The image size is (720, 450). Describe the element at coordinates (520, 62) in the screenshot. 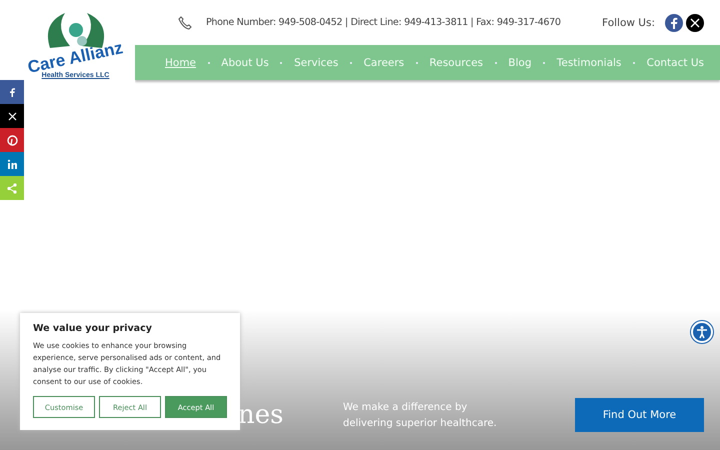

I see `nav-link: Blog` at that location.